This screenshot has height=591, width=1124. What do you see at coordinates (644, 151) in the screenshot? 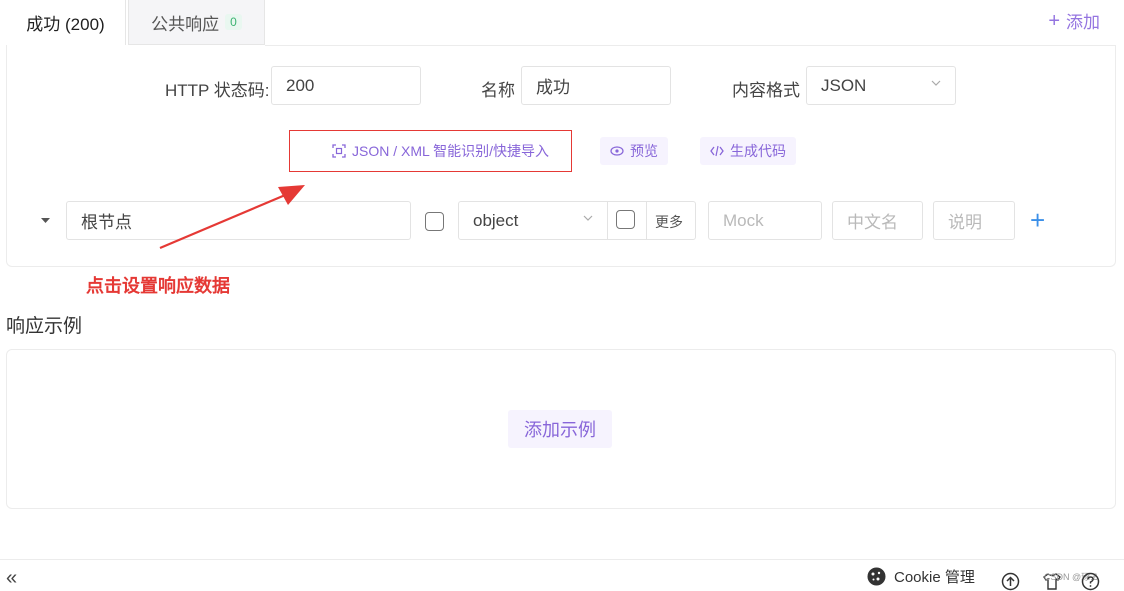
I see `preview-label: 预览` at bounding box center [644, 151].